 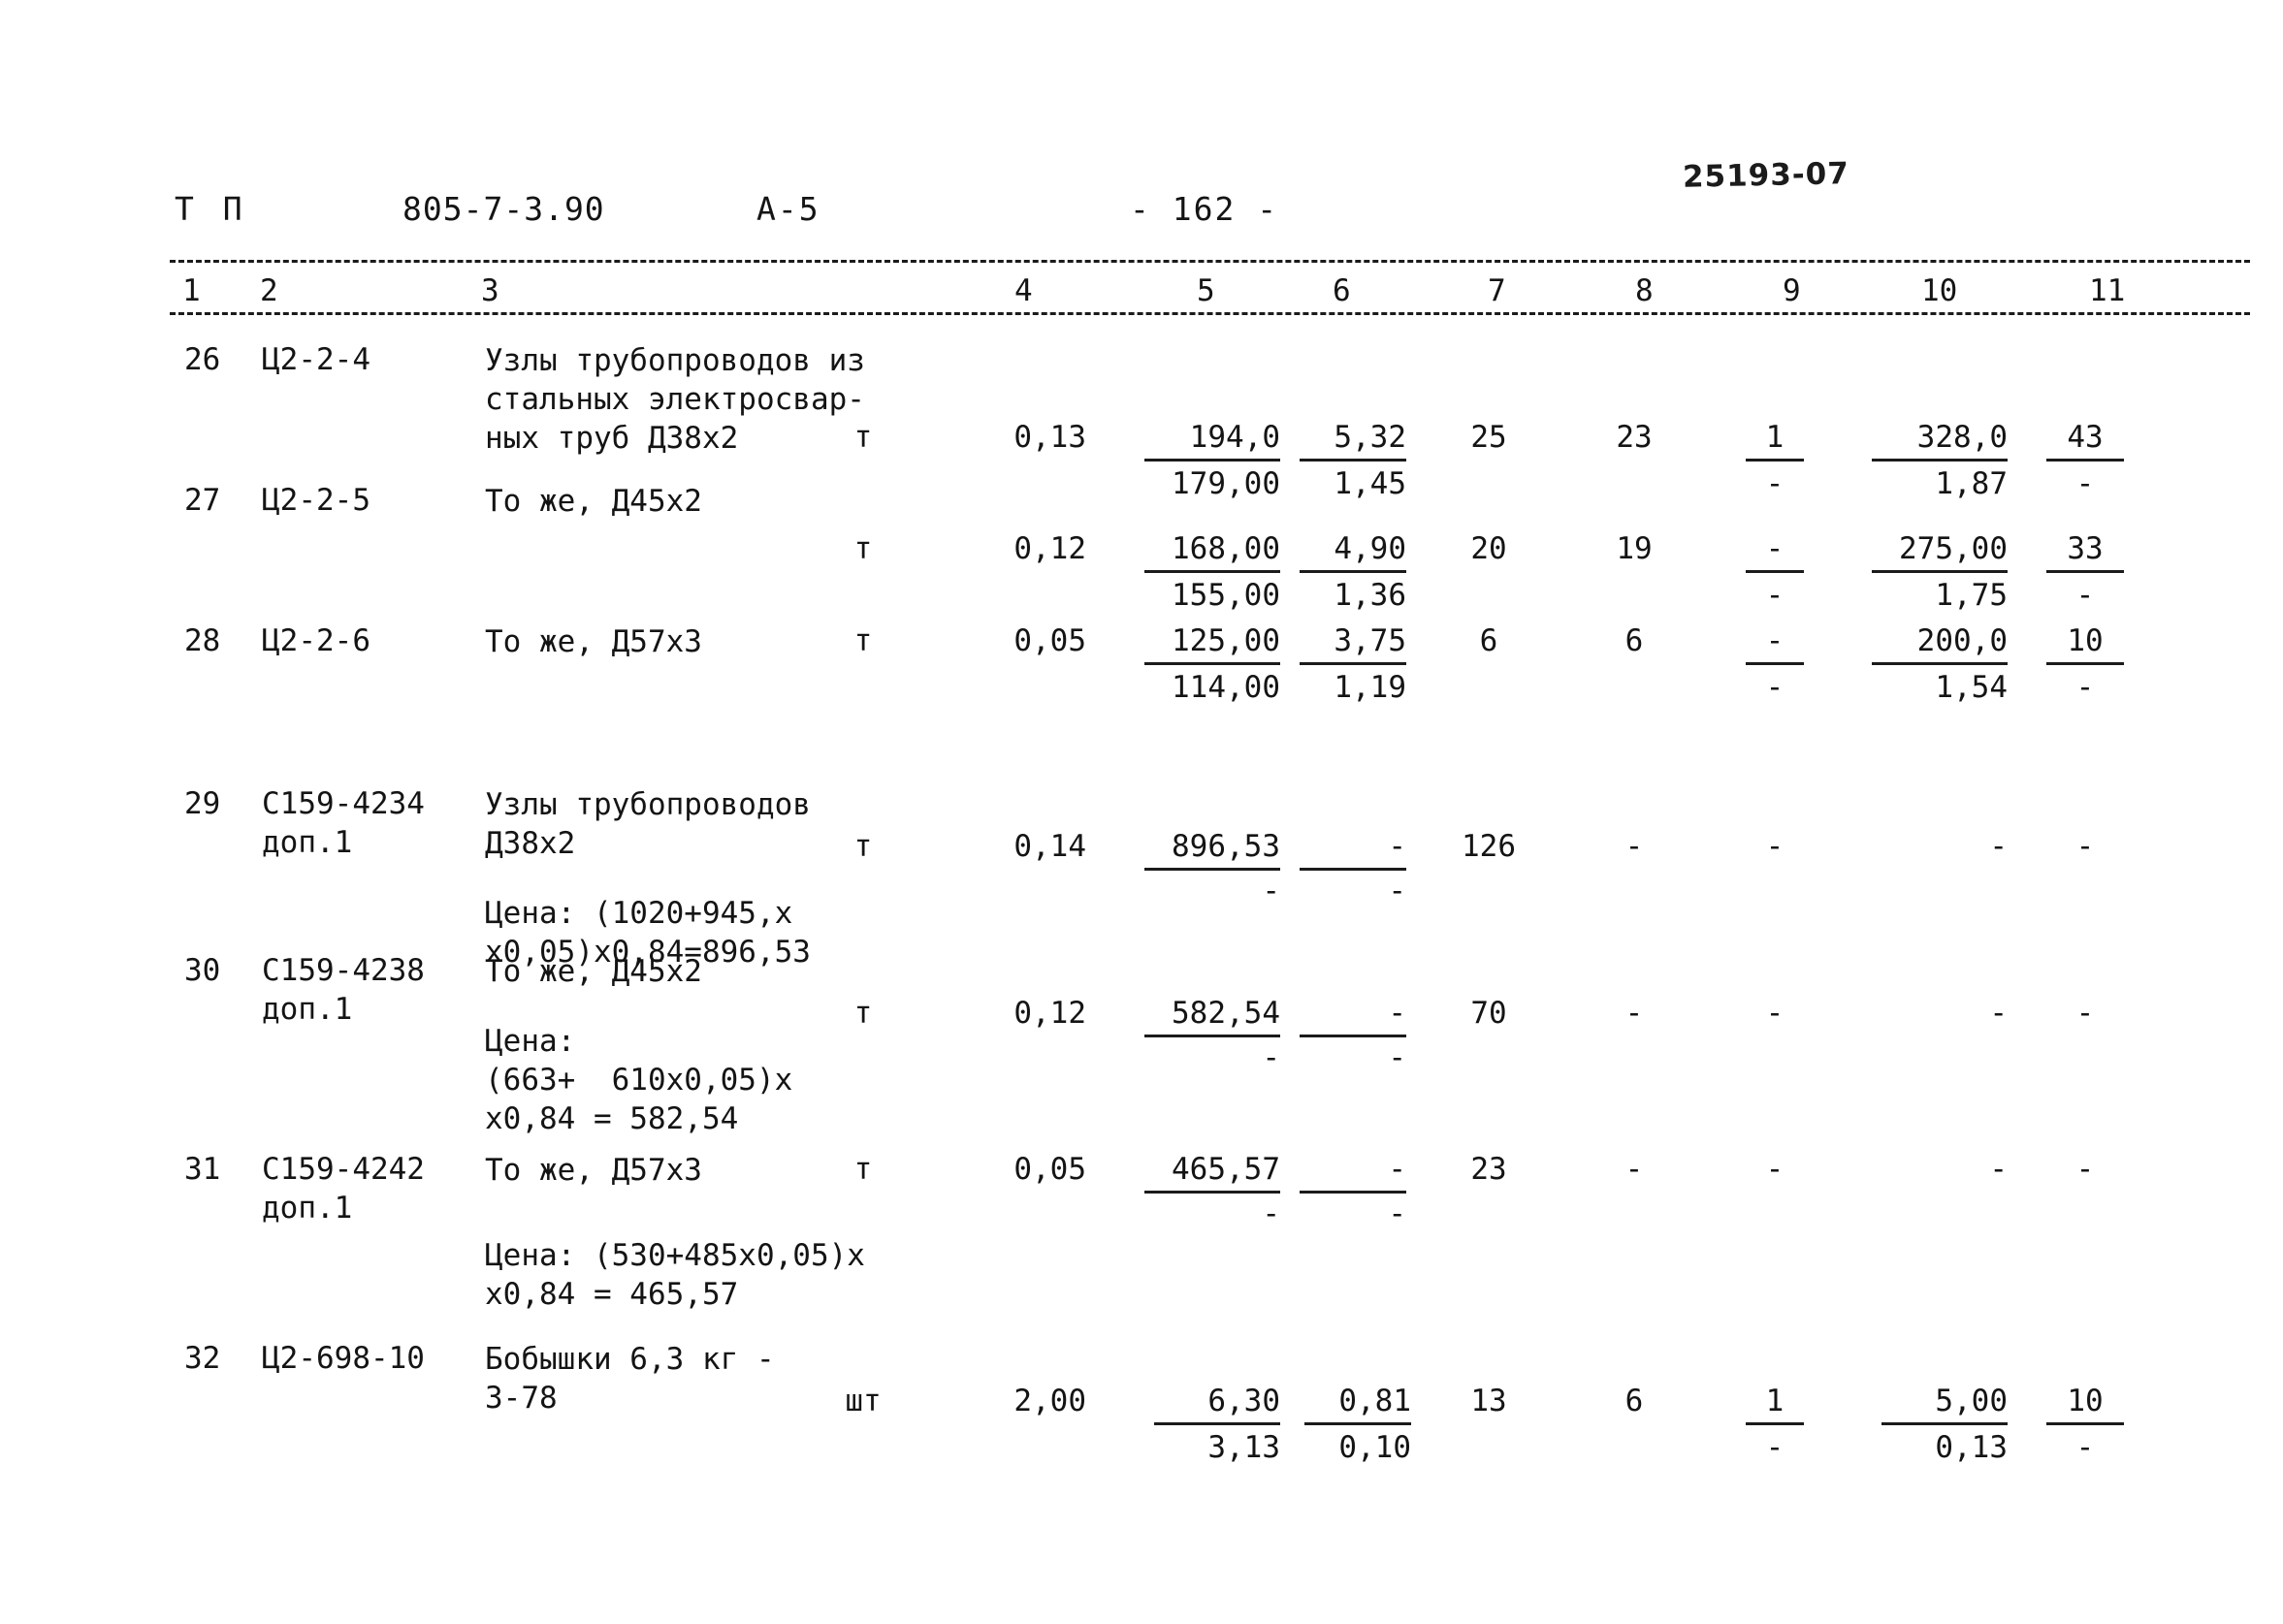 I want to click on column-number-8: 8, so click(x=1644, y=290).